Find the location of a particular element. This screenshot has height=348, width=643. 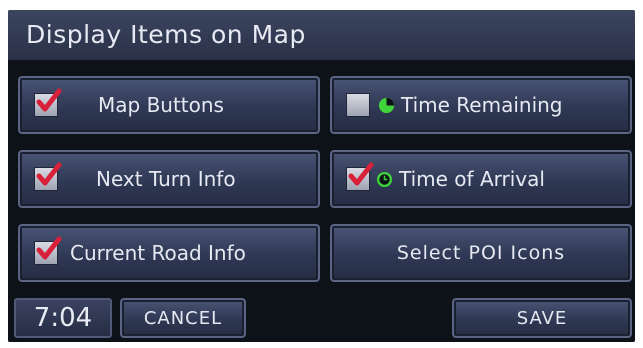

save-label: SAVE is located at coordinates (542, 318).